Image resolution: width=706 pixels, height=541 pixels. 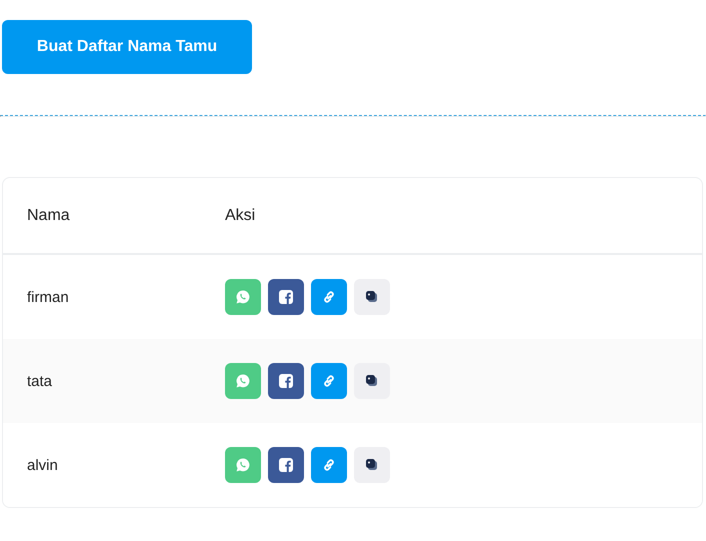 I want to click on create-guest-list-button: Buat Daftar Nama Tamu, so click(x=127, y=47).